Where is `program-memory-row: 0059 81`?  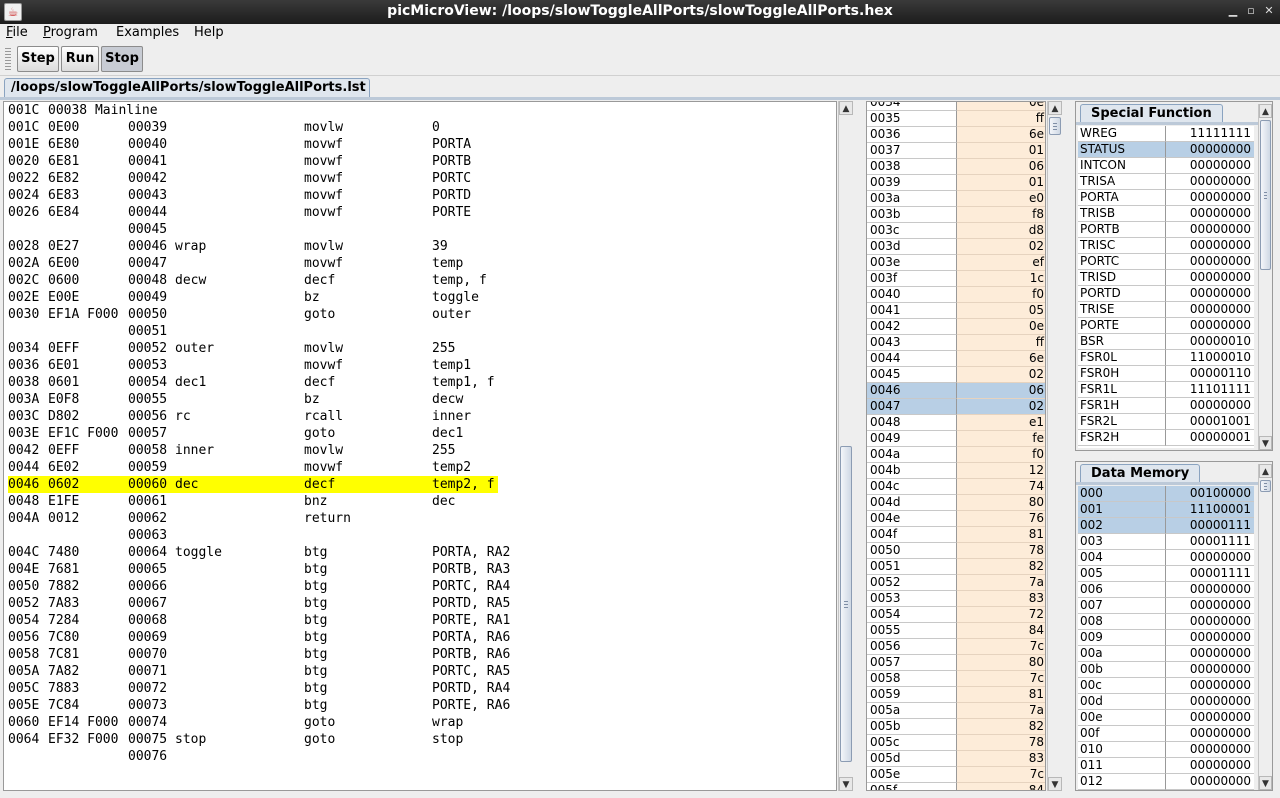
program-memory-row: 0059 81 is located at coordinates (956, 695).